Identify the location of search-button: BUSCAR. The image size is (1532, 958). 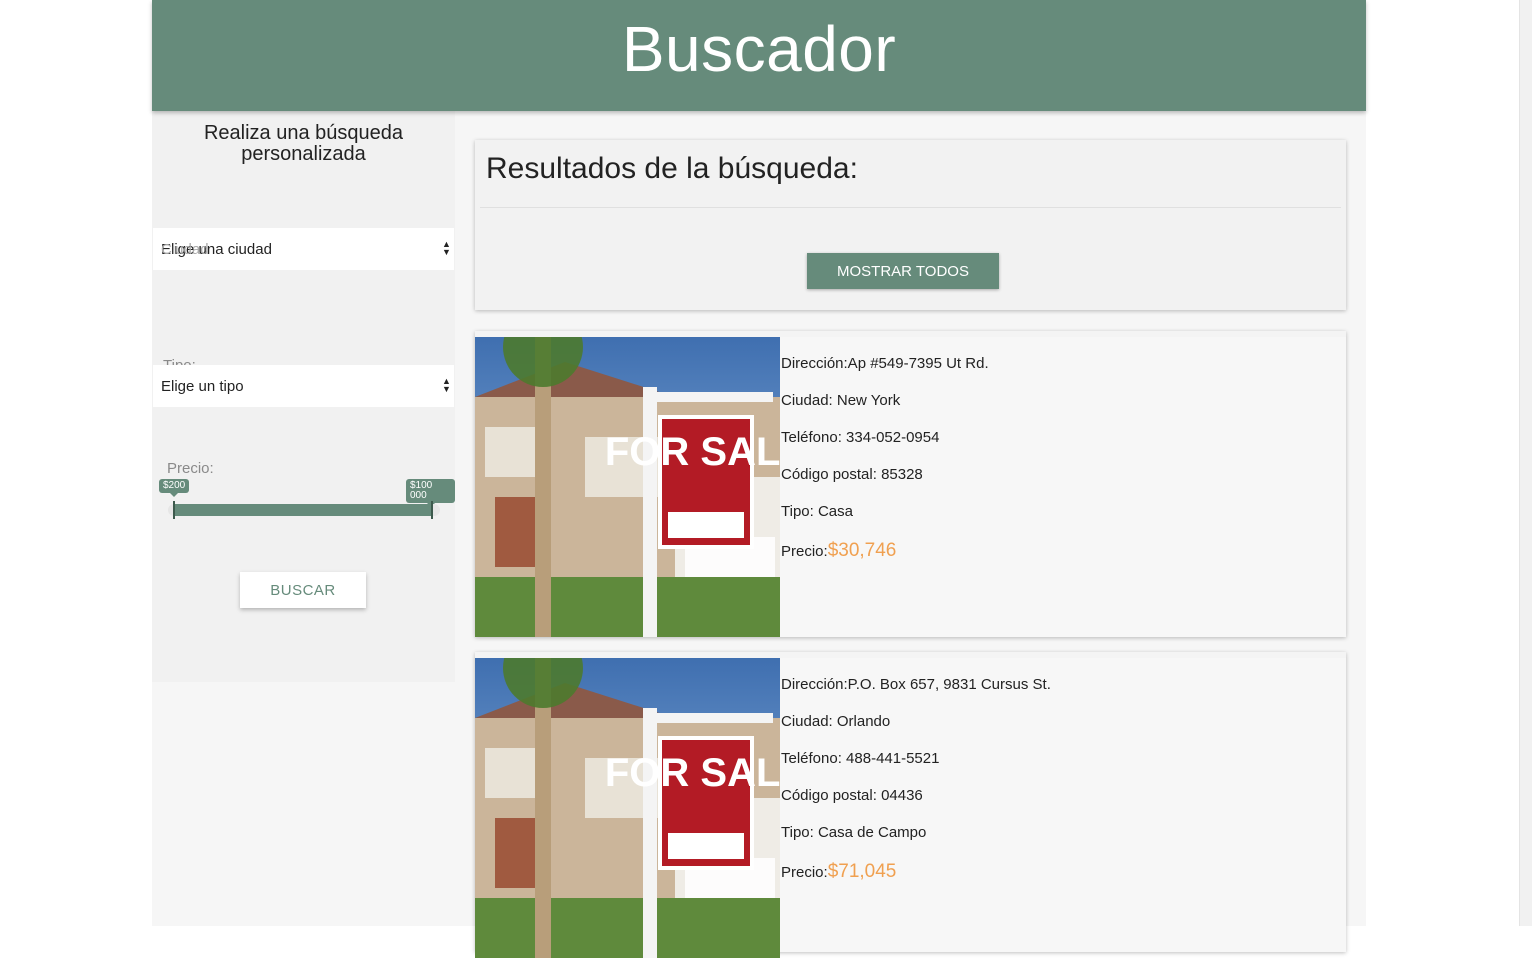
(303, 590).